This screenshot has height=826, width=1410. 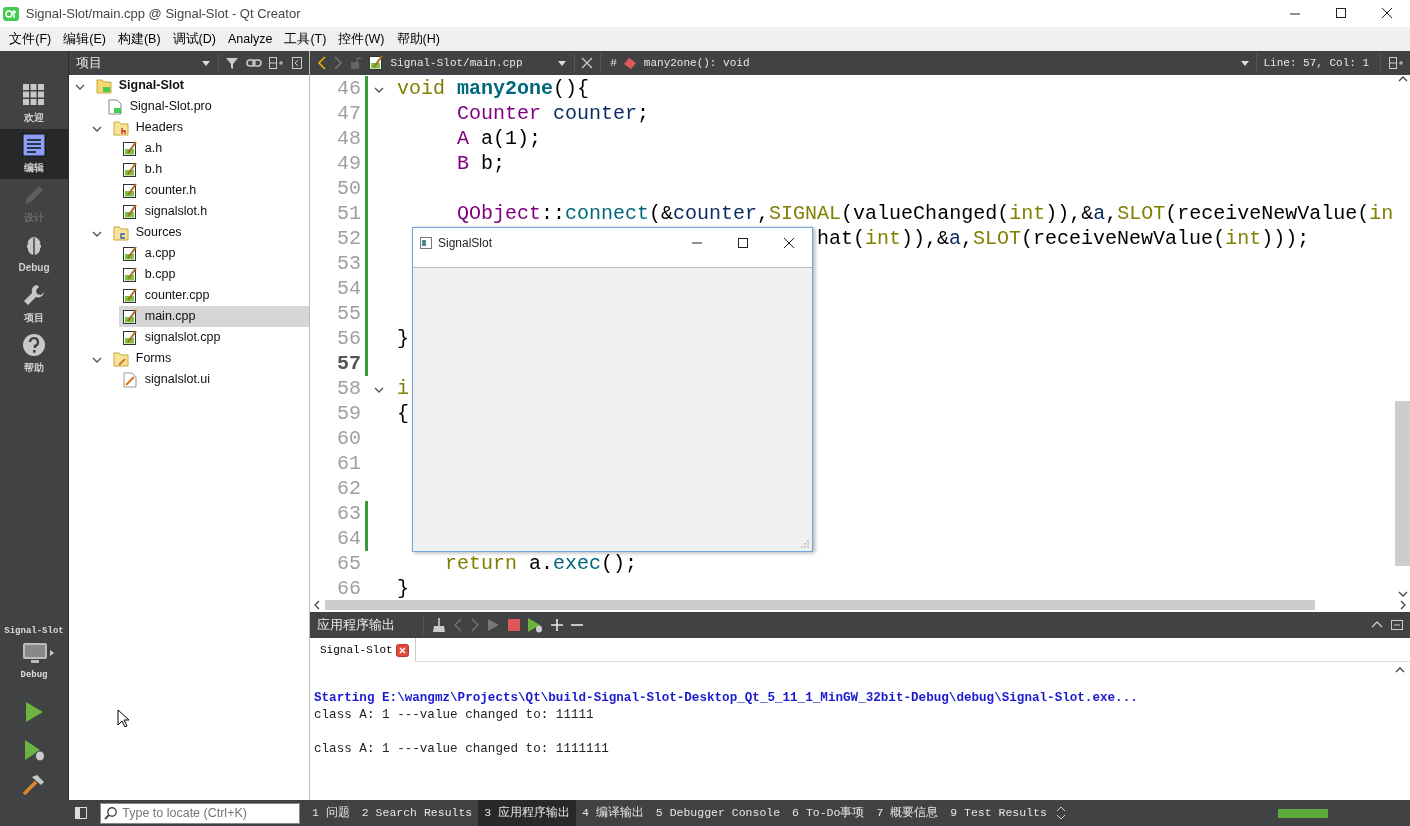 I want to click on pane-tab: 2 Search Results, so click(x=417, y=813).